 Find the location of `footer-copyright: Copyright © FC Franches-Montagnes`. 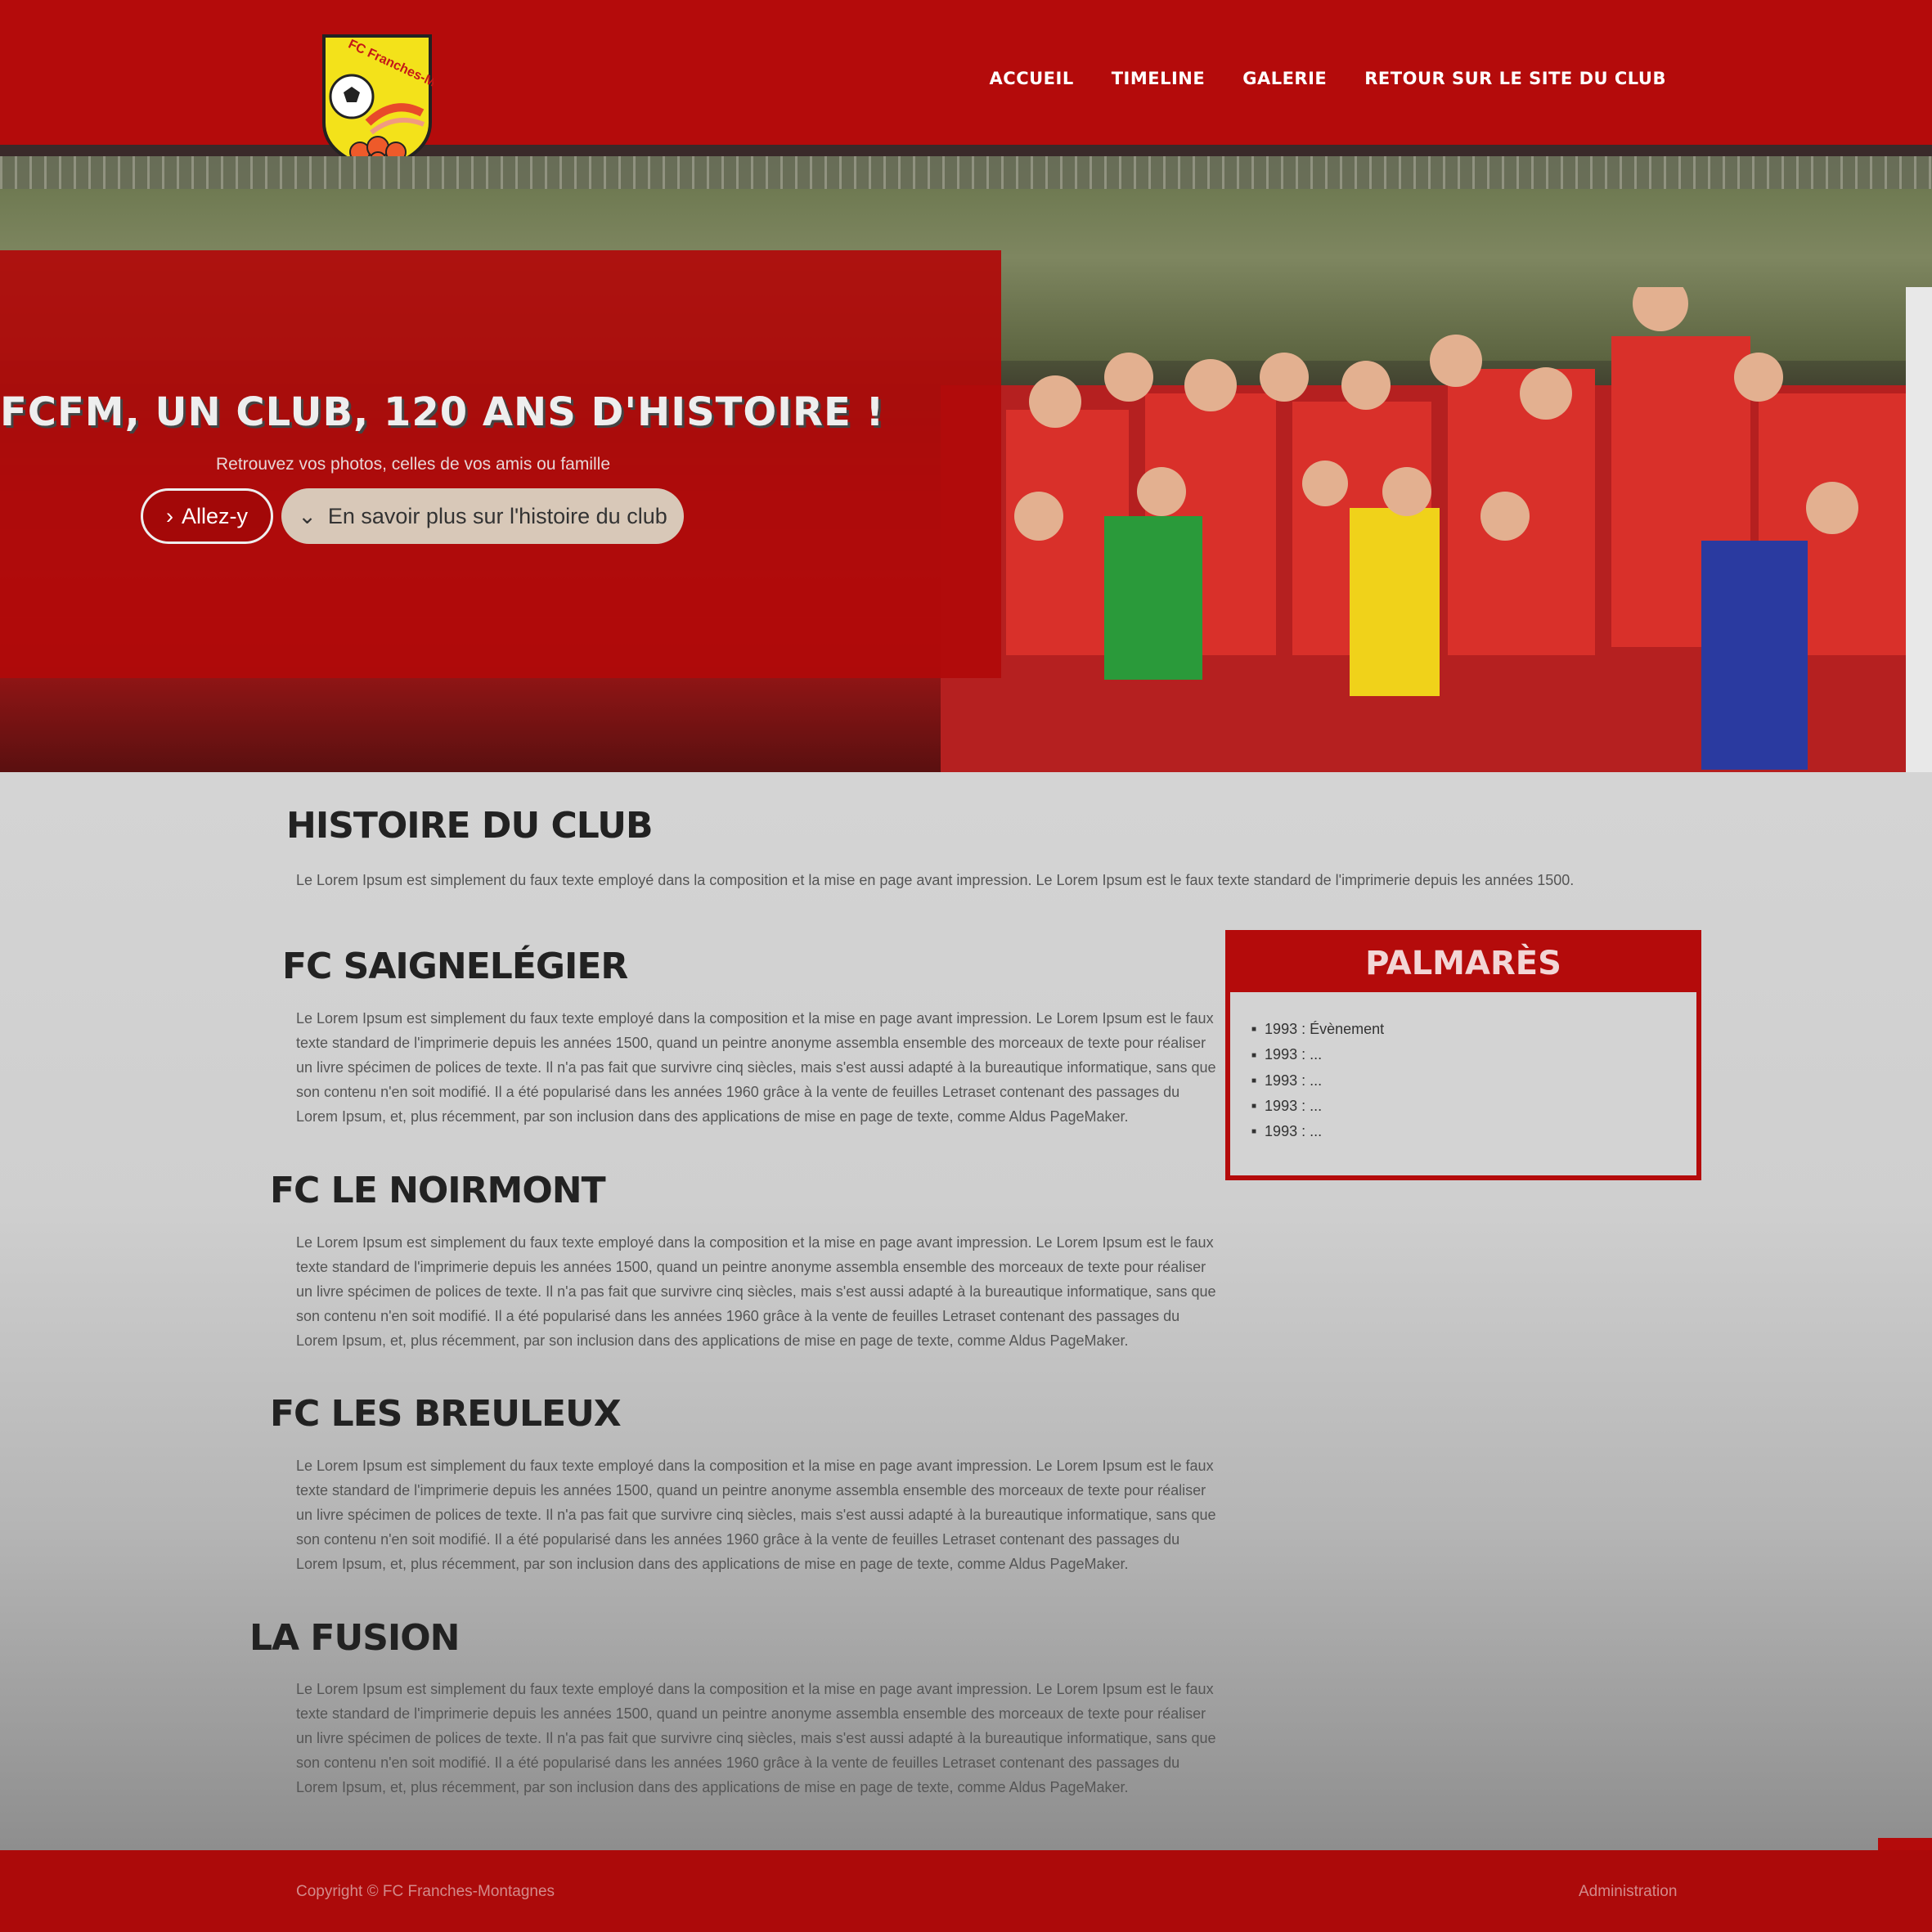

footer-copyright: Copyright © FC Franches-Montagnes is located at coordinates (425, 1892).